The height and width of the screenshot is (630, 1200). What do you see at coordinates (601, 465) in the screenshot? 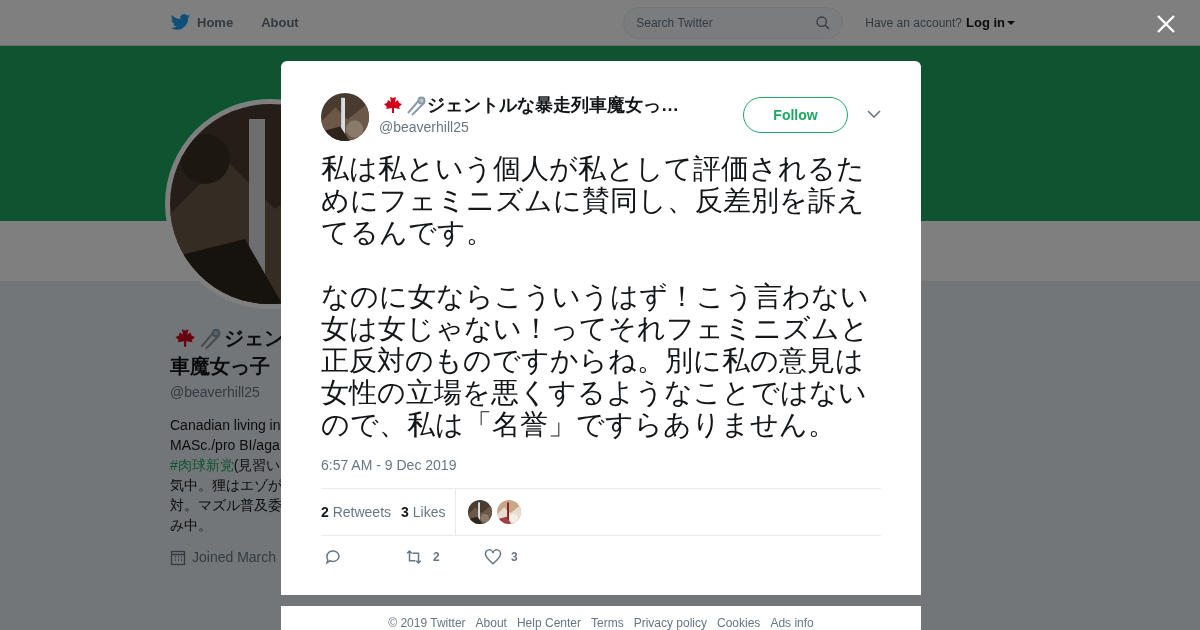
I see `tweet-timestamp: 6:57 AM - 9 Dec 2019` at bounding box center [601, 465].